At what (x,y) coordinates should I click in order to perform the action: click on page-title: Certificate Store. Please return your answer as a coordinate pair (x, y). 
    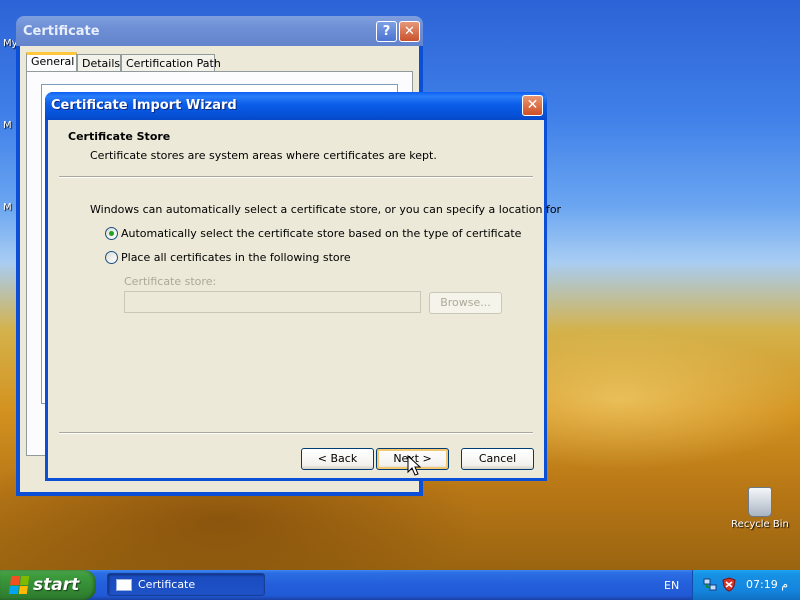
    Looking at the image, I should click on (119, 136).